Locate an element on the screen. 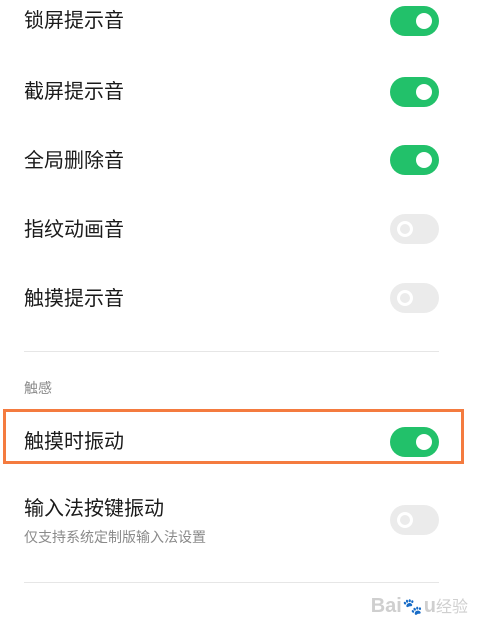 This screenshot has height=636, width=490. setting-label: 触摸提示音 is located at coordinates (74, 298).